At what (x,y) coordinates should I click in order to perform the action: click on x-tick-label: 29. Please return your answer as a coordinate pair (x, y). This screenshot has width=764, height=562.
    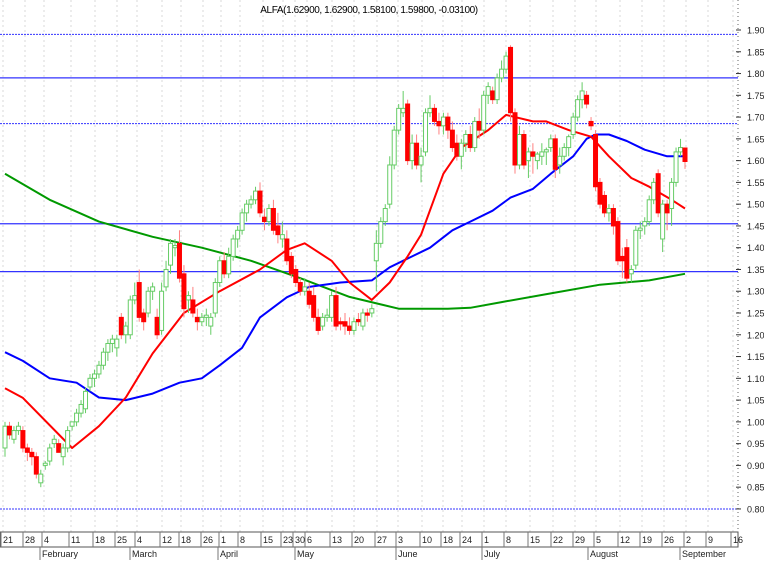
    Looking at the image, I should click on (580, 540).